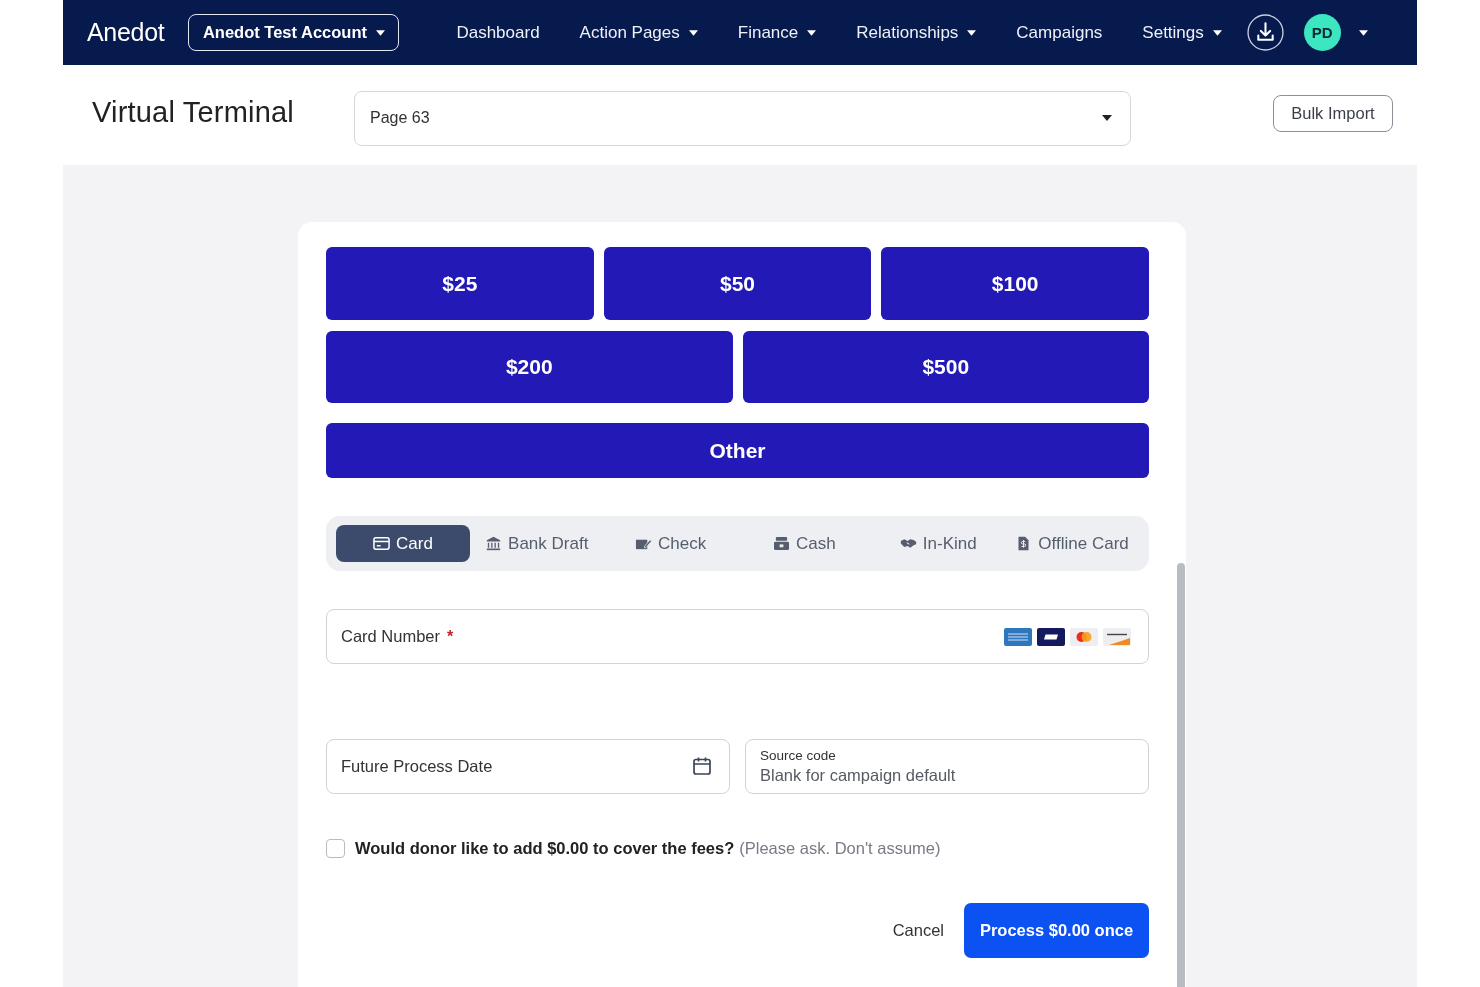  Describe the element at coordinates (1056, 930) in the screenshot. I see `process-button: Process $0.00 once` at that location.